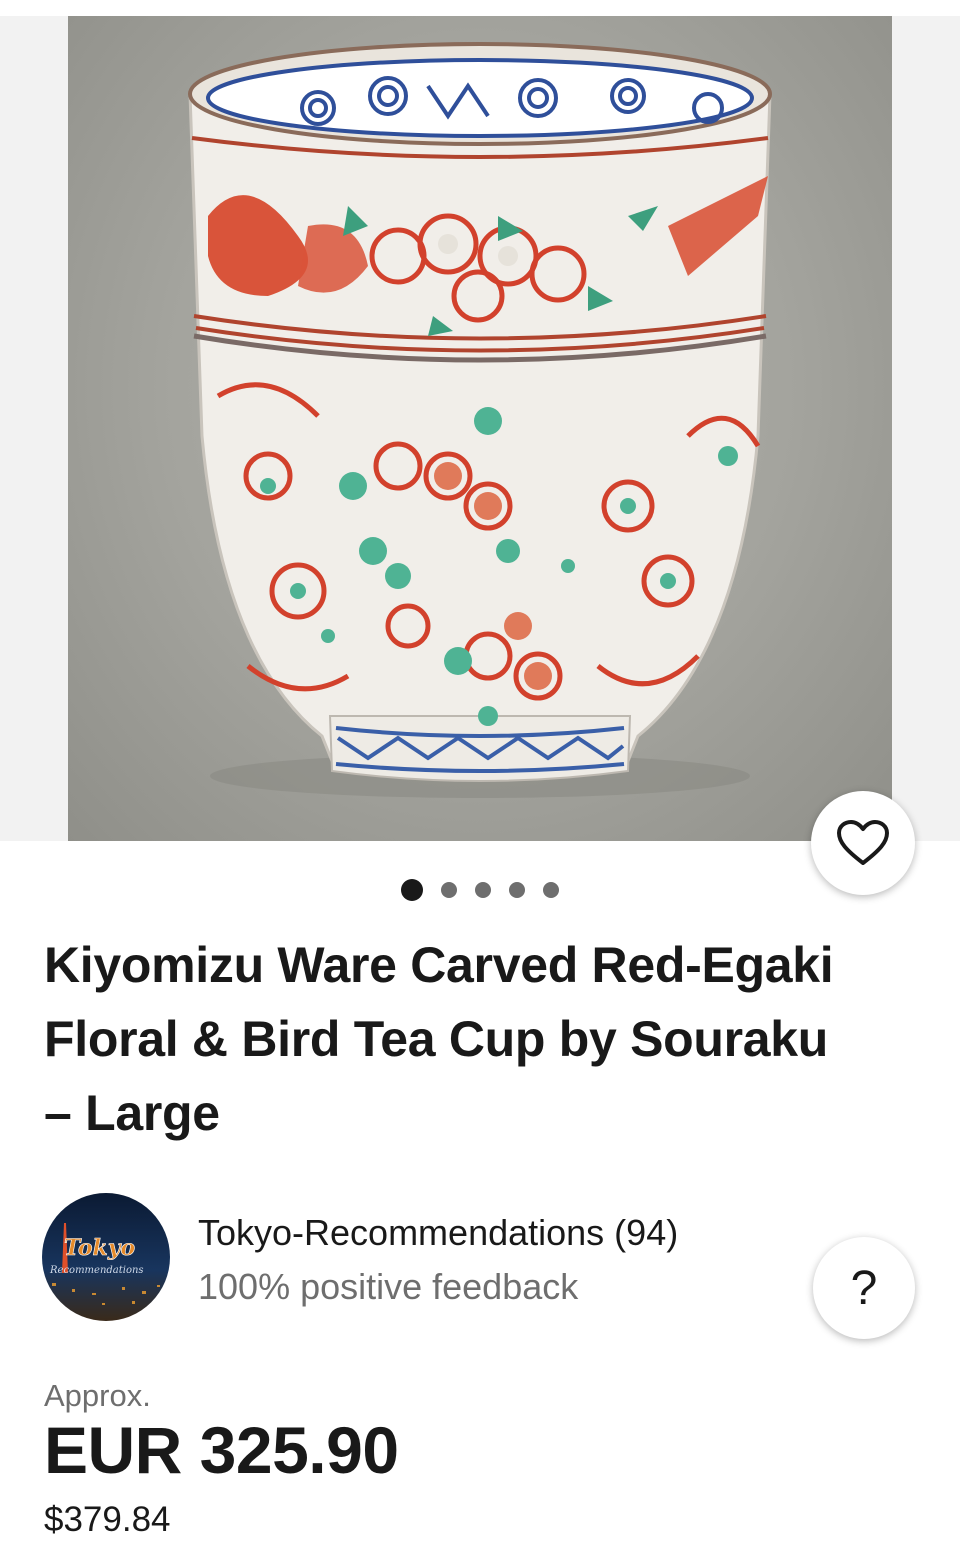  Describe the element at coordinates (412, 890) in the screenshot. I see `pagination-dot-active` at that location.